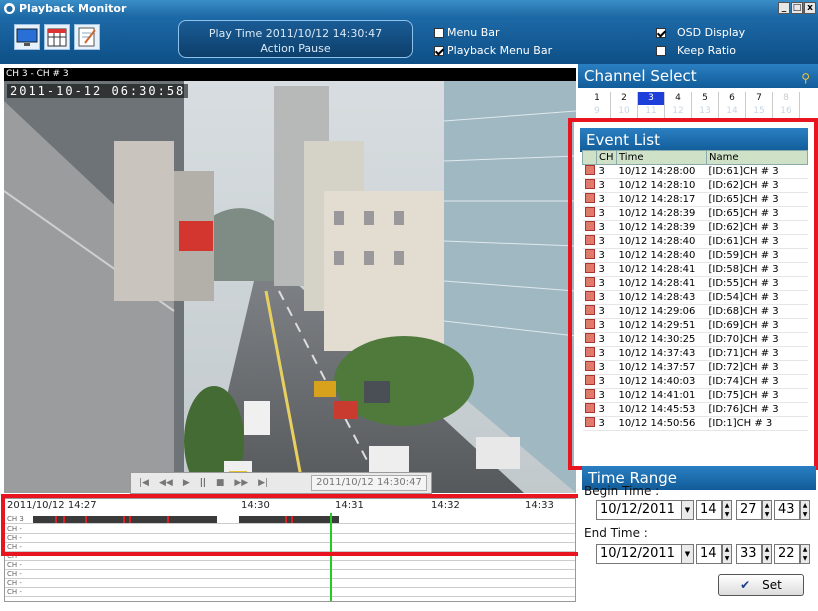  Describe the element at coordinates (597, 111) in the screenshot. I see `channel-9: 9` at that location.